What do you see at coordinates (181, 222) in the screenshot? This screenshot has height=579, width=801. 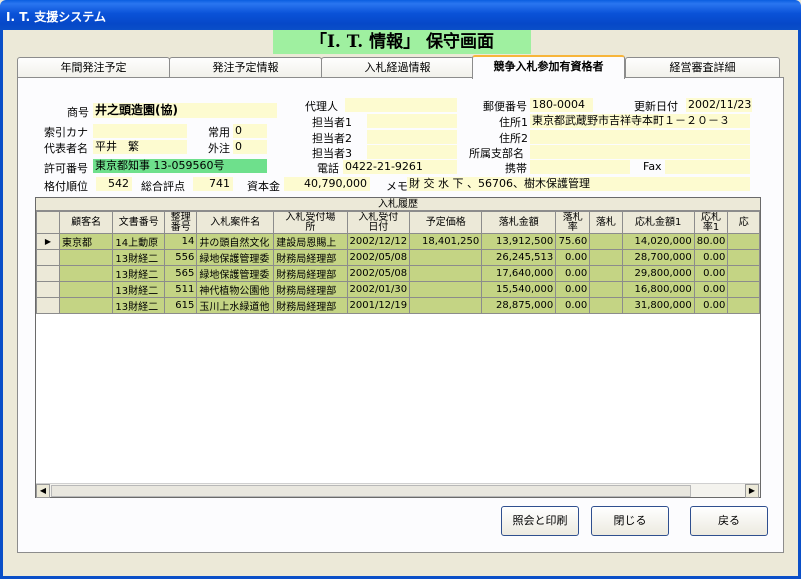 I see `grid-column-header: 整理 番号` at bounding box center [181, 222].